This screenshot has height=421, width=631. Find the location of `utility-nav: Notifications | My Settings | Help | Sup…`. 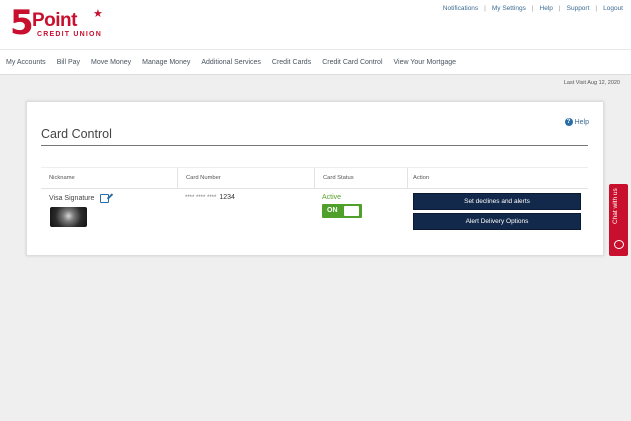

utility-nav: Notifications | My Settings | Help | Sup… is located at coordinates (533, 8).